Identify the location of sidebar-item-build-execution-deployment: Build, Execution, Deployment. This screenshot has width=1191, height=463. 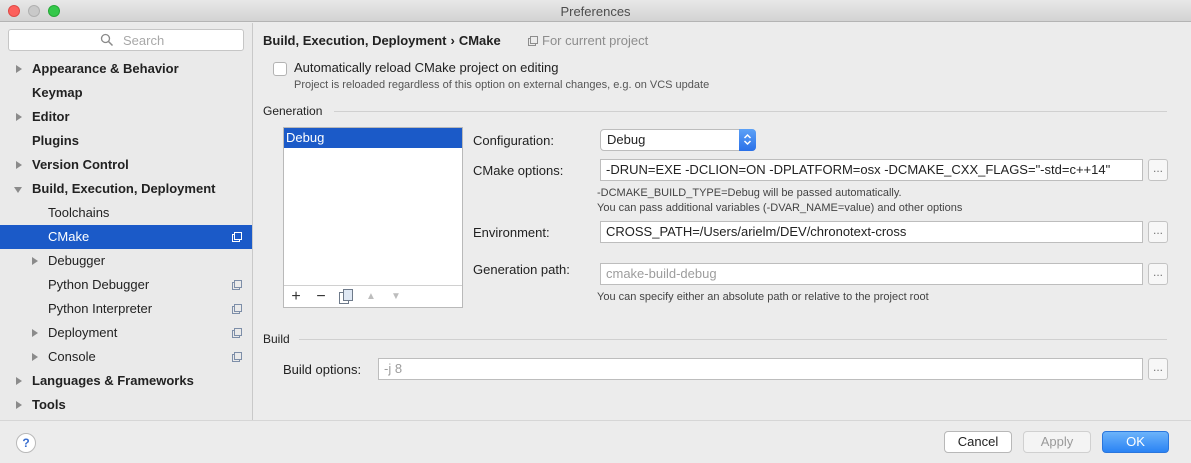
(126, 189).